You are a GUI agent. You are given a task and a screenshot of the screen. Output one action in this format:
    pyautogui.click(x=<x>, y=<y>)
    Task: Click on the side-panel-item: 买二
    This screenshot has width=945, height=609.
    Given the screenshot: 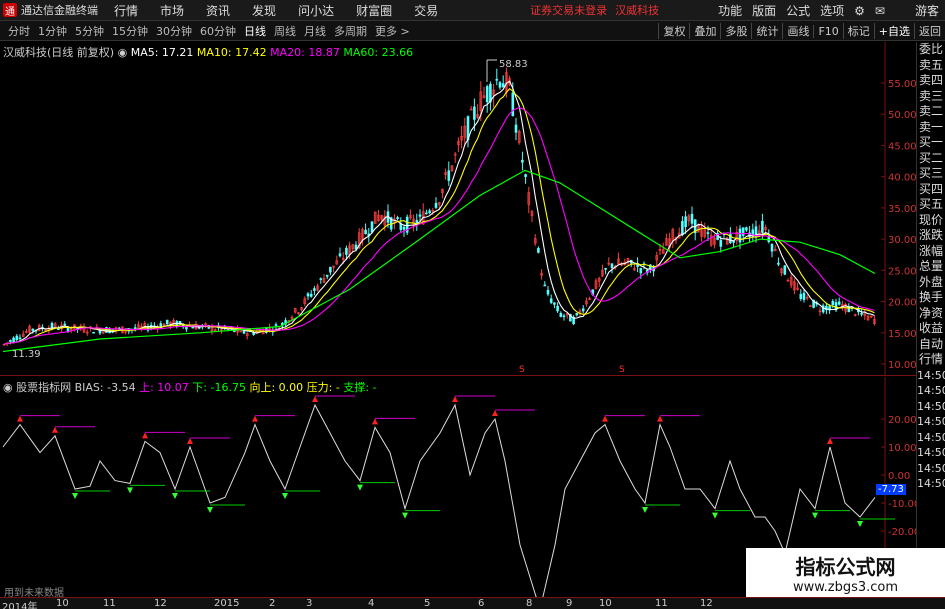 What is the action you would take?
    pyautogui.click(x=931, y=159)
    